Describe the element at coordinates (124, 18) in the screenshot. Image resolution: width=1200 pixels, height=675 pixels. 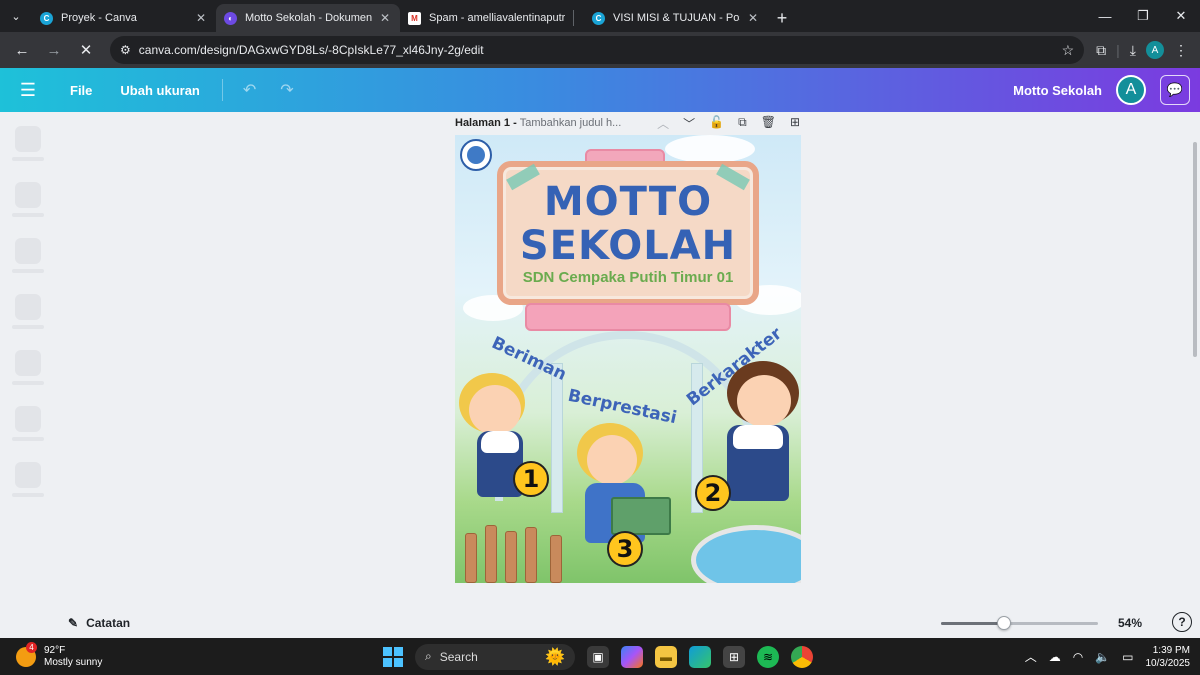
I see `tab-proyek-canva: C Proyek - Canva ✕` at that location.